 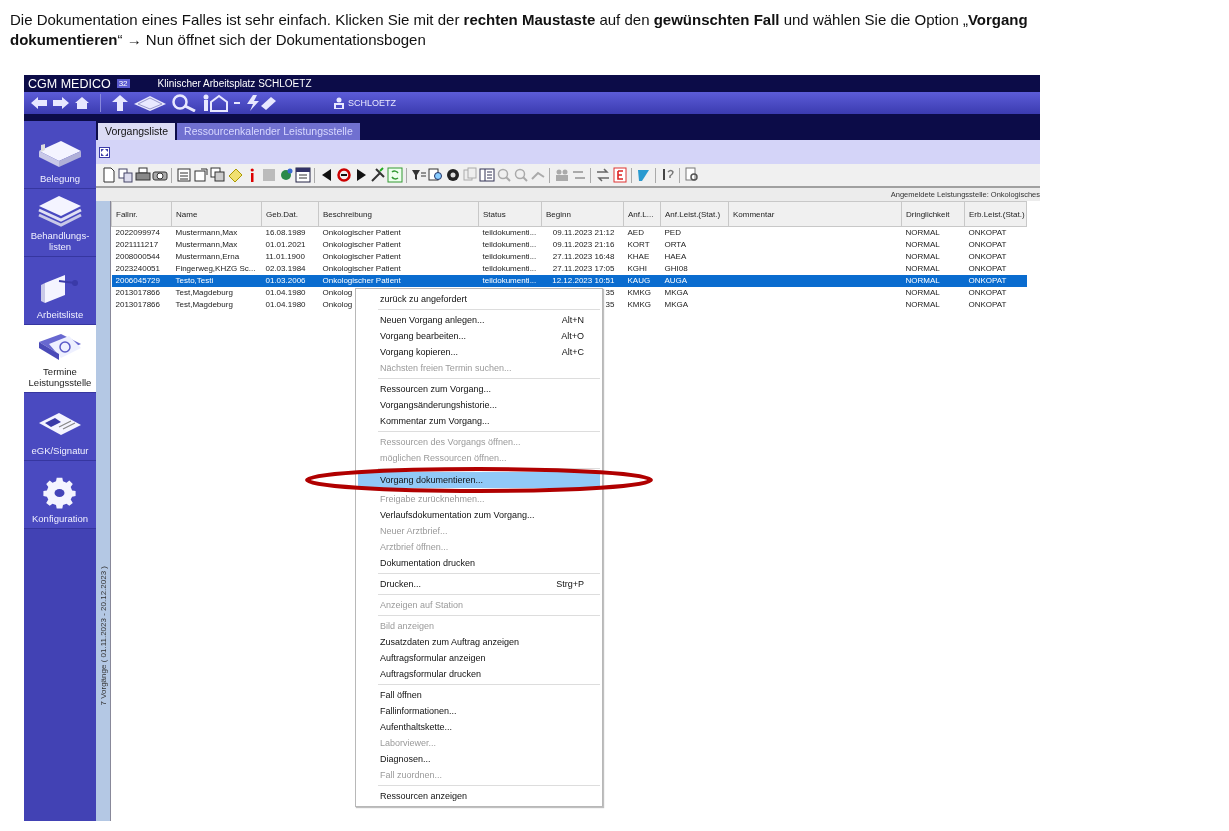 What do you see at coordinates (302, 175) in the screenshot?
I see `calendar-window-icon` at bounding box center [302, 175].